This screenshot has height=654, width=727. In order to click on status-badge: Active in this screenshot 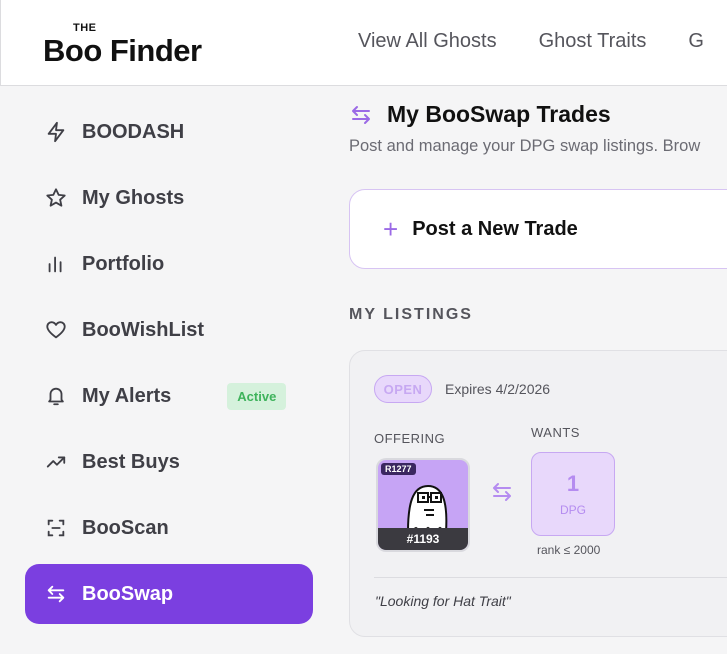, I will do `click(257, 396)`.